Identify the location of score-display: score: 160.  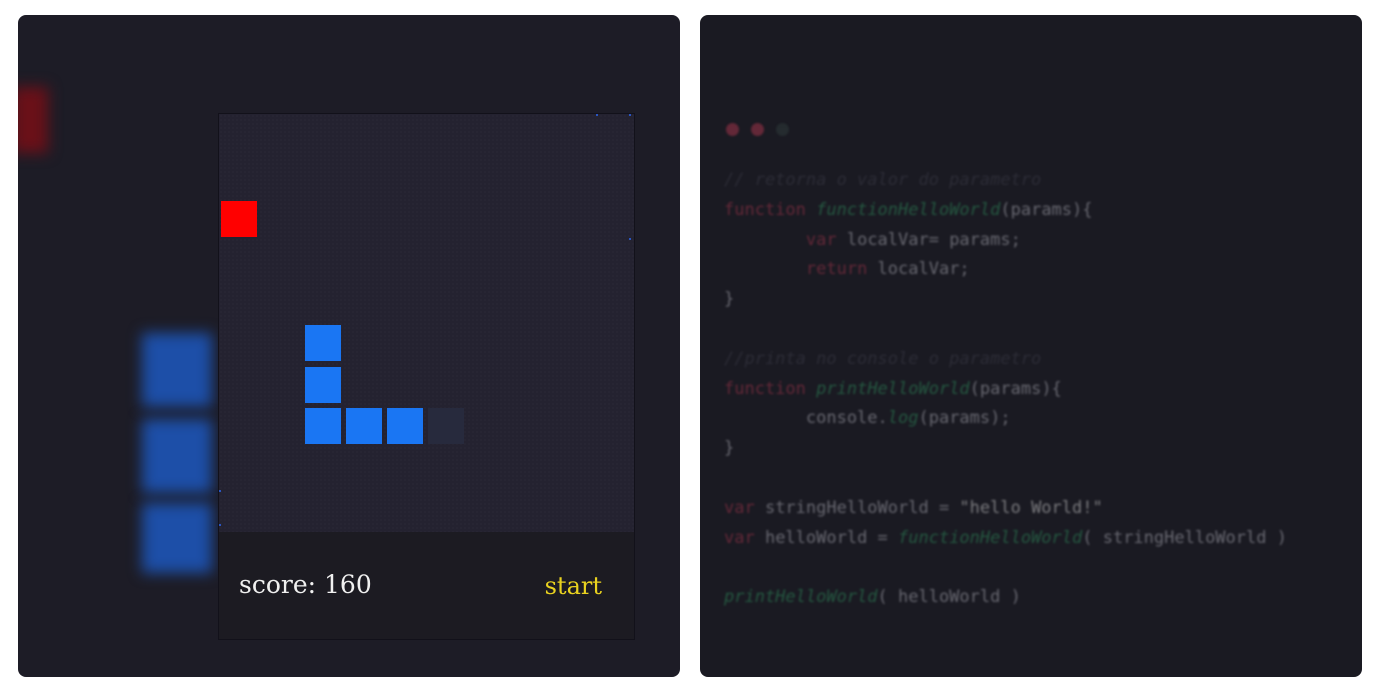
(305, 584).